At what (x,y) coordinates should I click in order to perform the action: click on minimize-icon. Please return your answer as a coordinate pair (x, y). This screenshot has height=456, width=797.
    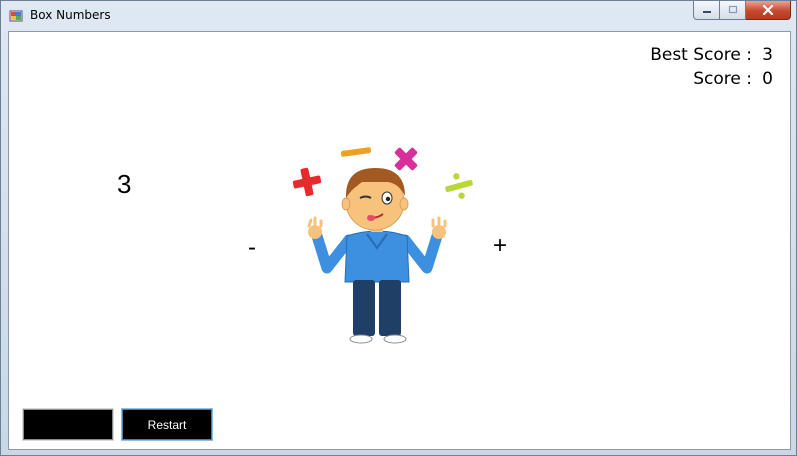
    Looking at the image, I should click on (706, 12).